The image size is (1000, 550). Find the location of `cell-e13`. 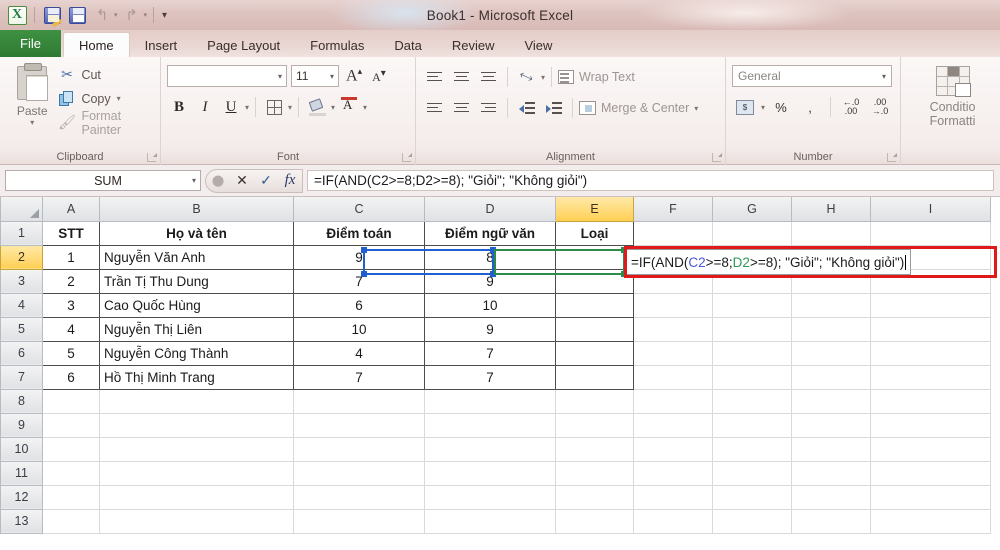

cell-e13 is located at coordinates (594, 521).